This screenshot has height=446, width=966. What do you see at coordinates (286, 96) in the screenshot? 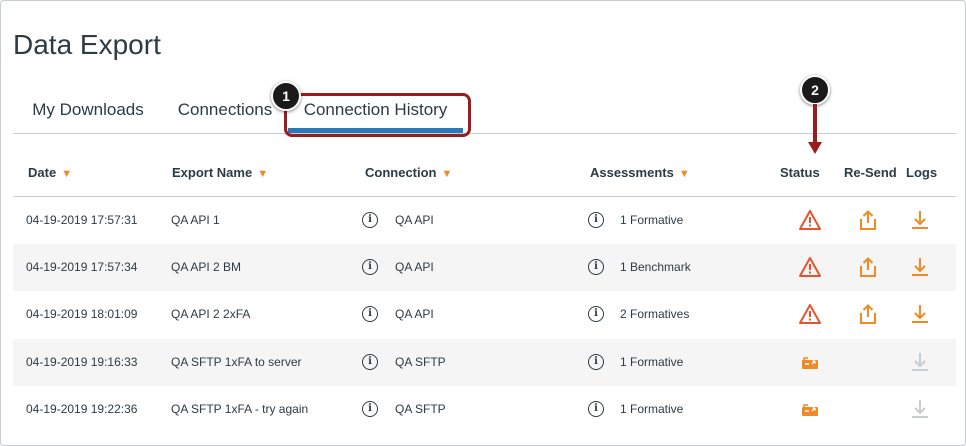
I see `callout-badge-1: 1` at bounding box center [286, 96].